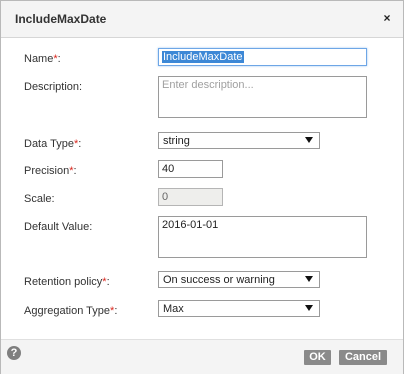  I want to click on scale-label: Scale:, so click(39, 199).